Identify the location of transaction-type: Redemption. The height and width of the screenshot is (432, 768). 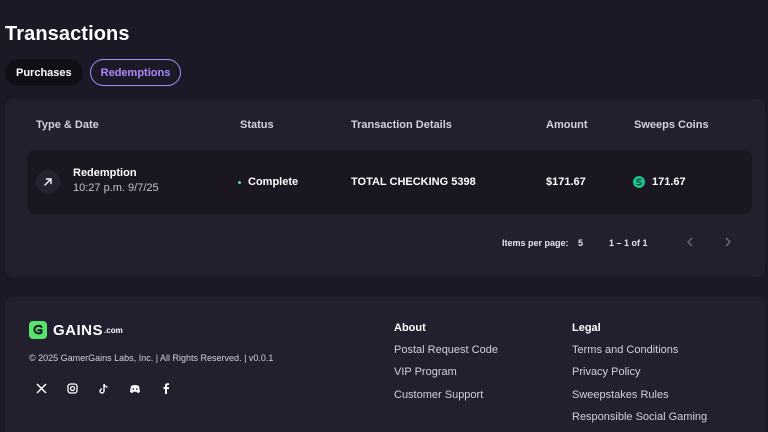
(105, 173).